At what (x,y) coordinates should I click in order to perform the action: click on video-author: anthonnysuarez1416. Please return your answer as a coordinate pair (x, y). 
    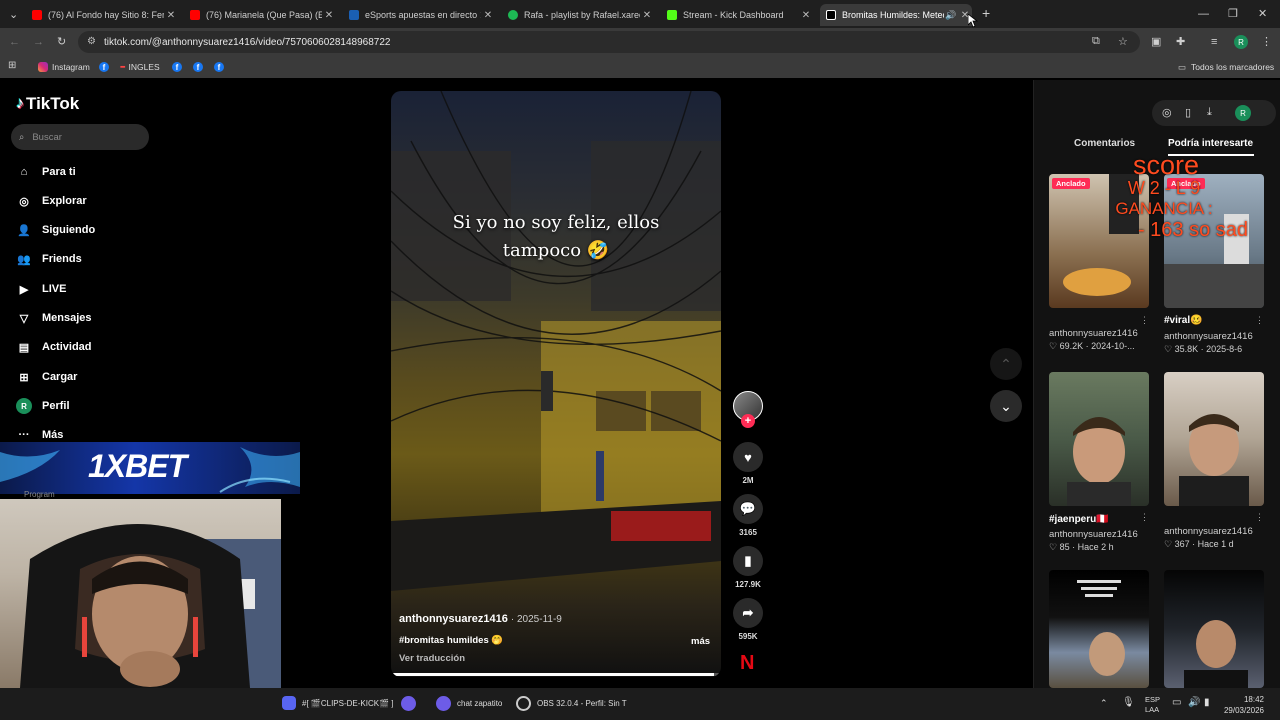
    Looking at the image, I should click on (453, 619).